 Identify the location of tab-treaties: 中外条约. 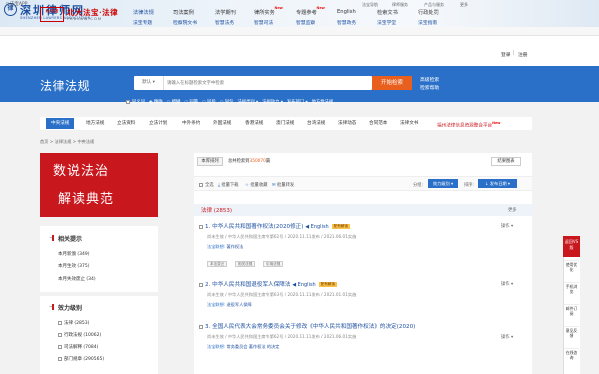
(191, 123).